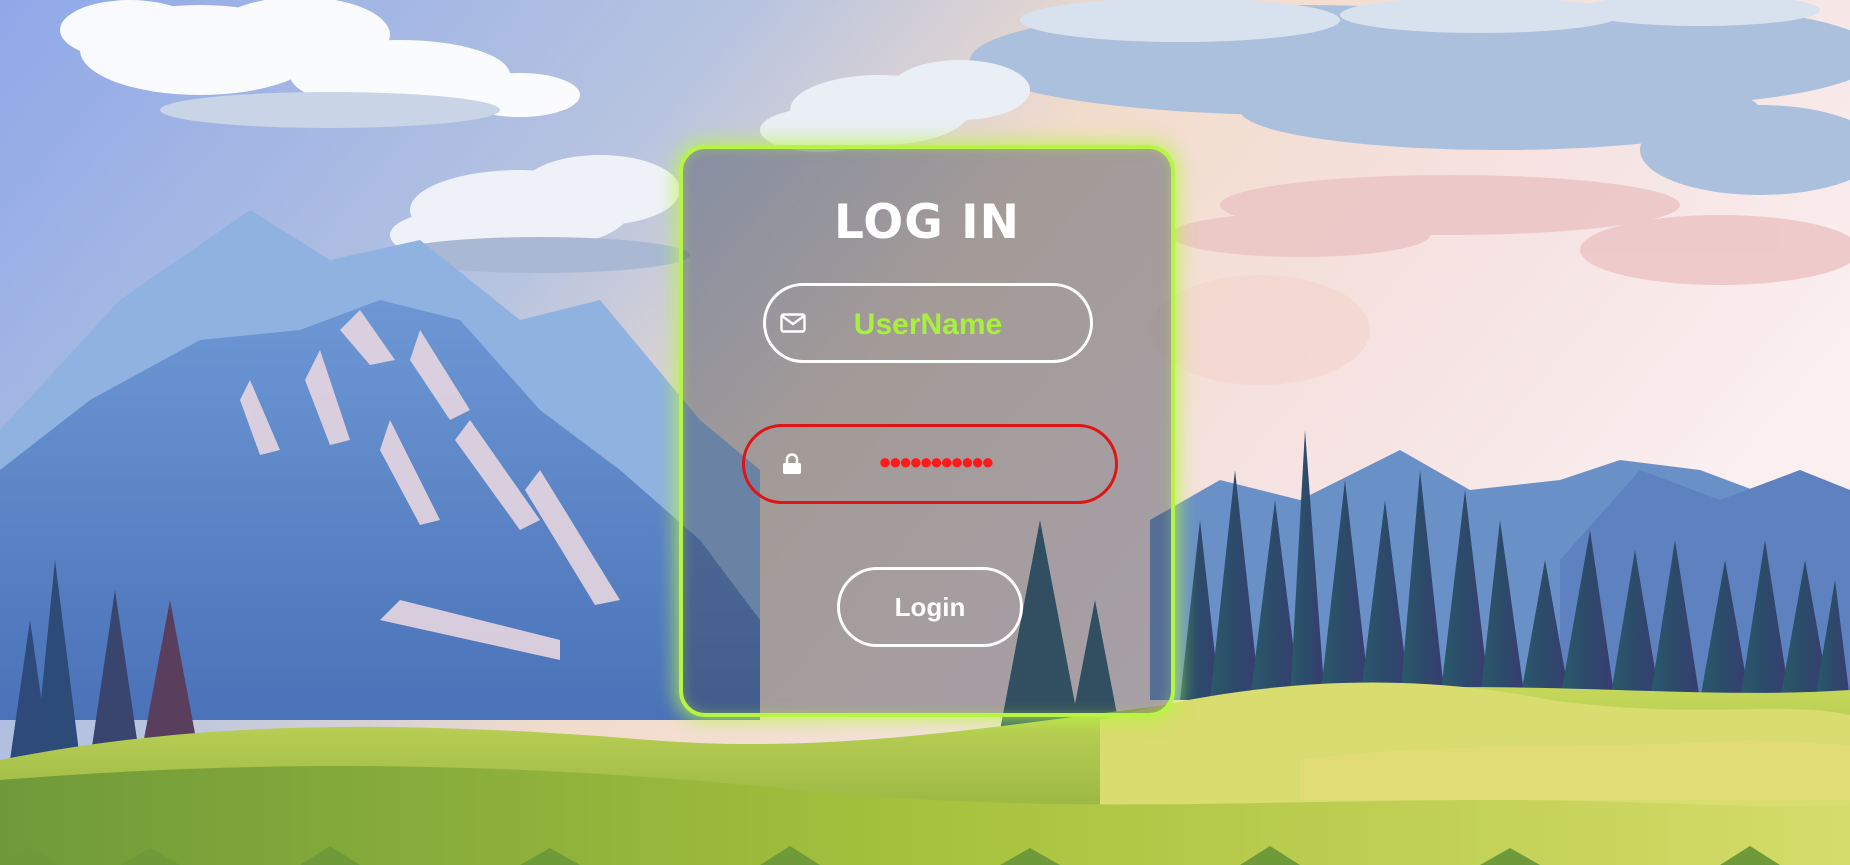 This screenshot has width=1850, height=865. I want to click on login-title: LOG IN, so click(927, 222).